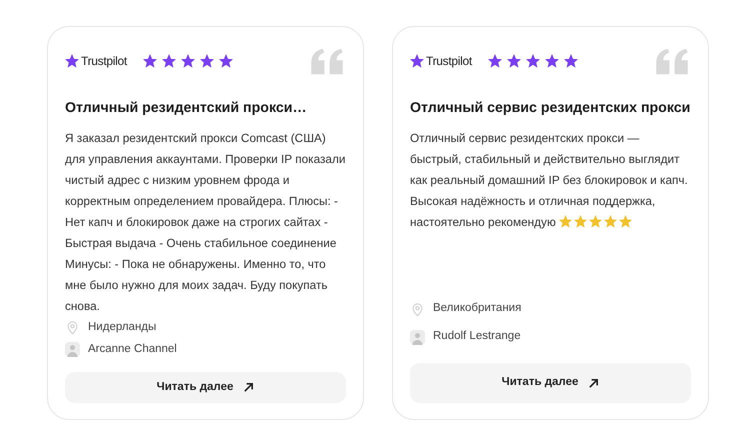 This screenshot has width=730, height=439. I want to click on author-name: Arcanne Channel, so click(132, 349).